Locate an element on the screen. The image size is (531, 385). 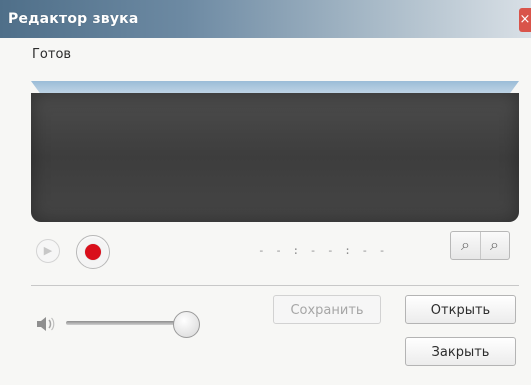
volume-slider-track is located at coordinates (126, 323).